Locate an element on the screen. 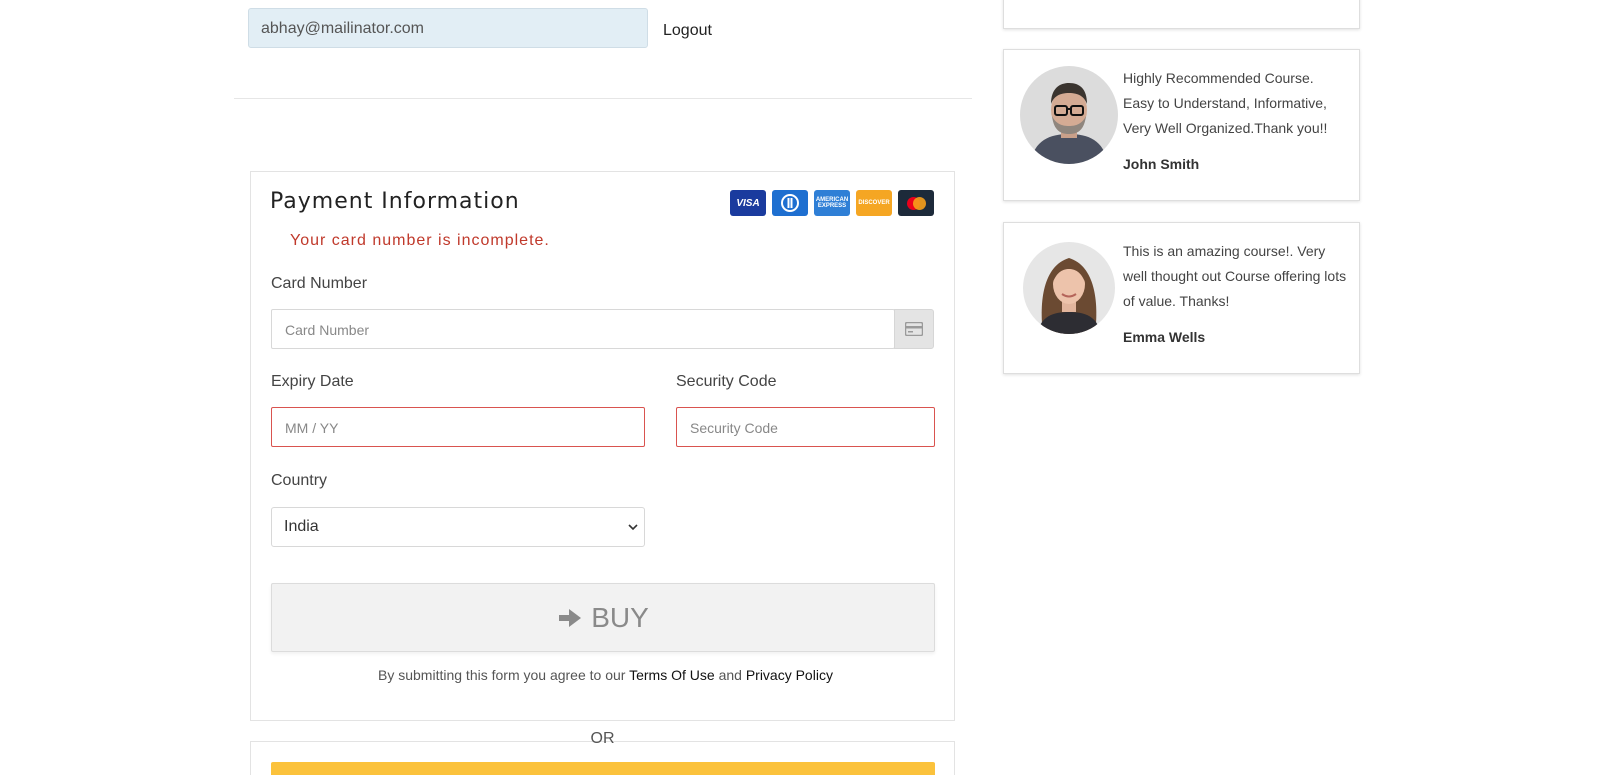 The image size is (1600, 775). expiry-date-input: MM / YY is located at coordinates (458, 427).